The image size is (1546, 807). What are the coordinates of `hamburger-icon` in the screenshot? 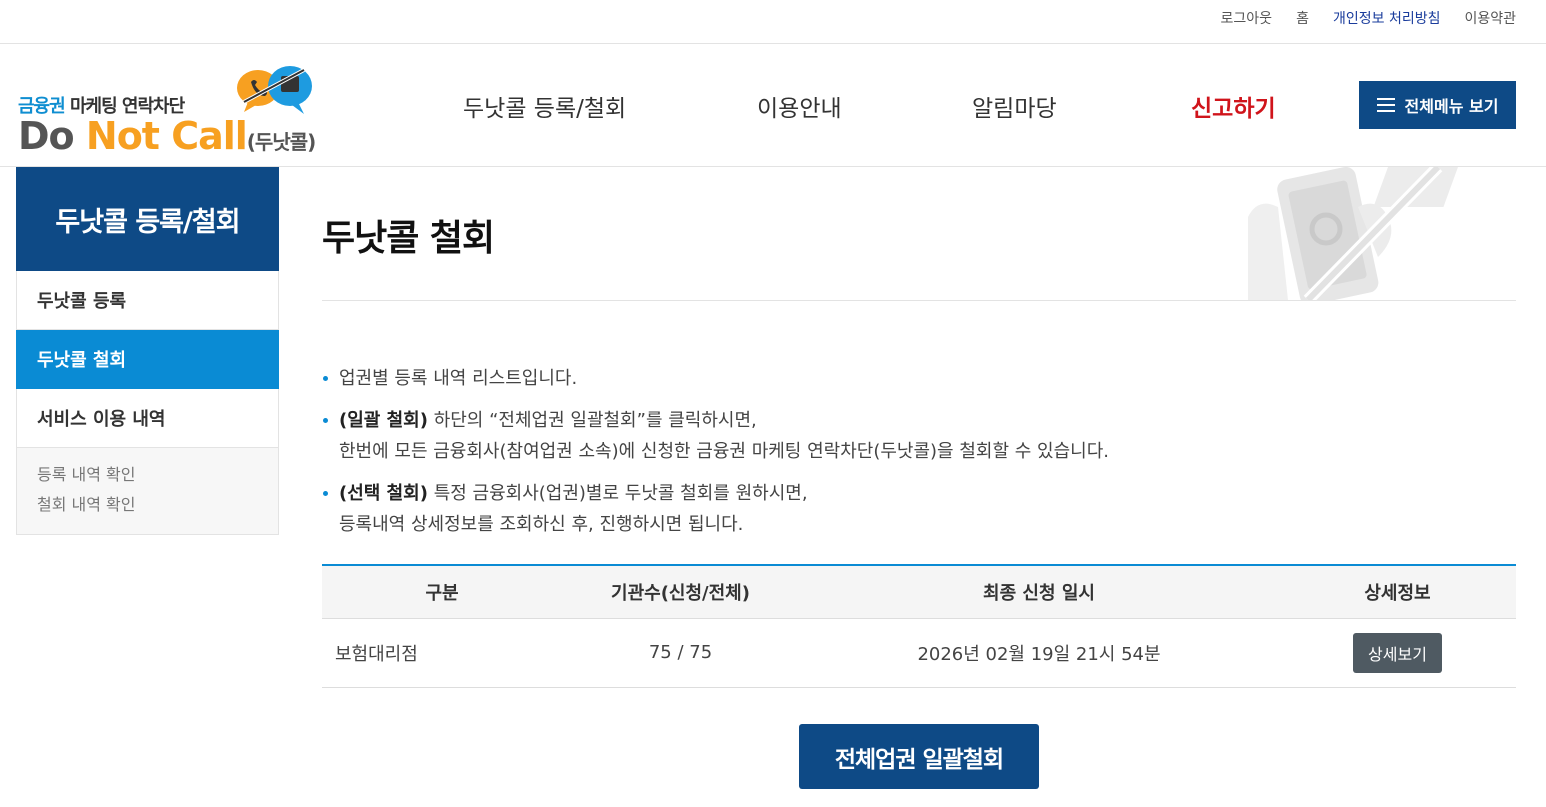 It's located at (1385, 105).